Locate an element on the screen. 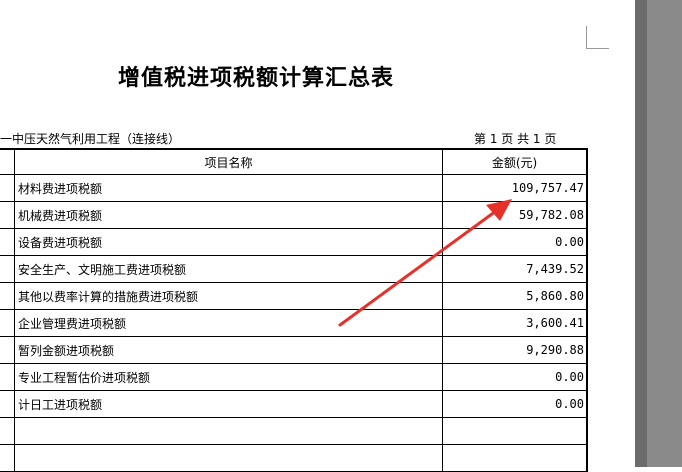 This screenshot has width=682, height=472. table-row: 设备费进项税额 0.00 is located at coordinates (294, 242).